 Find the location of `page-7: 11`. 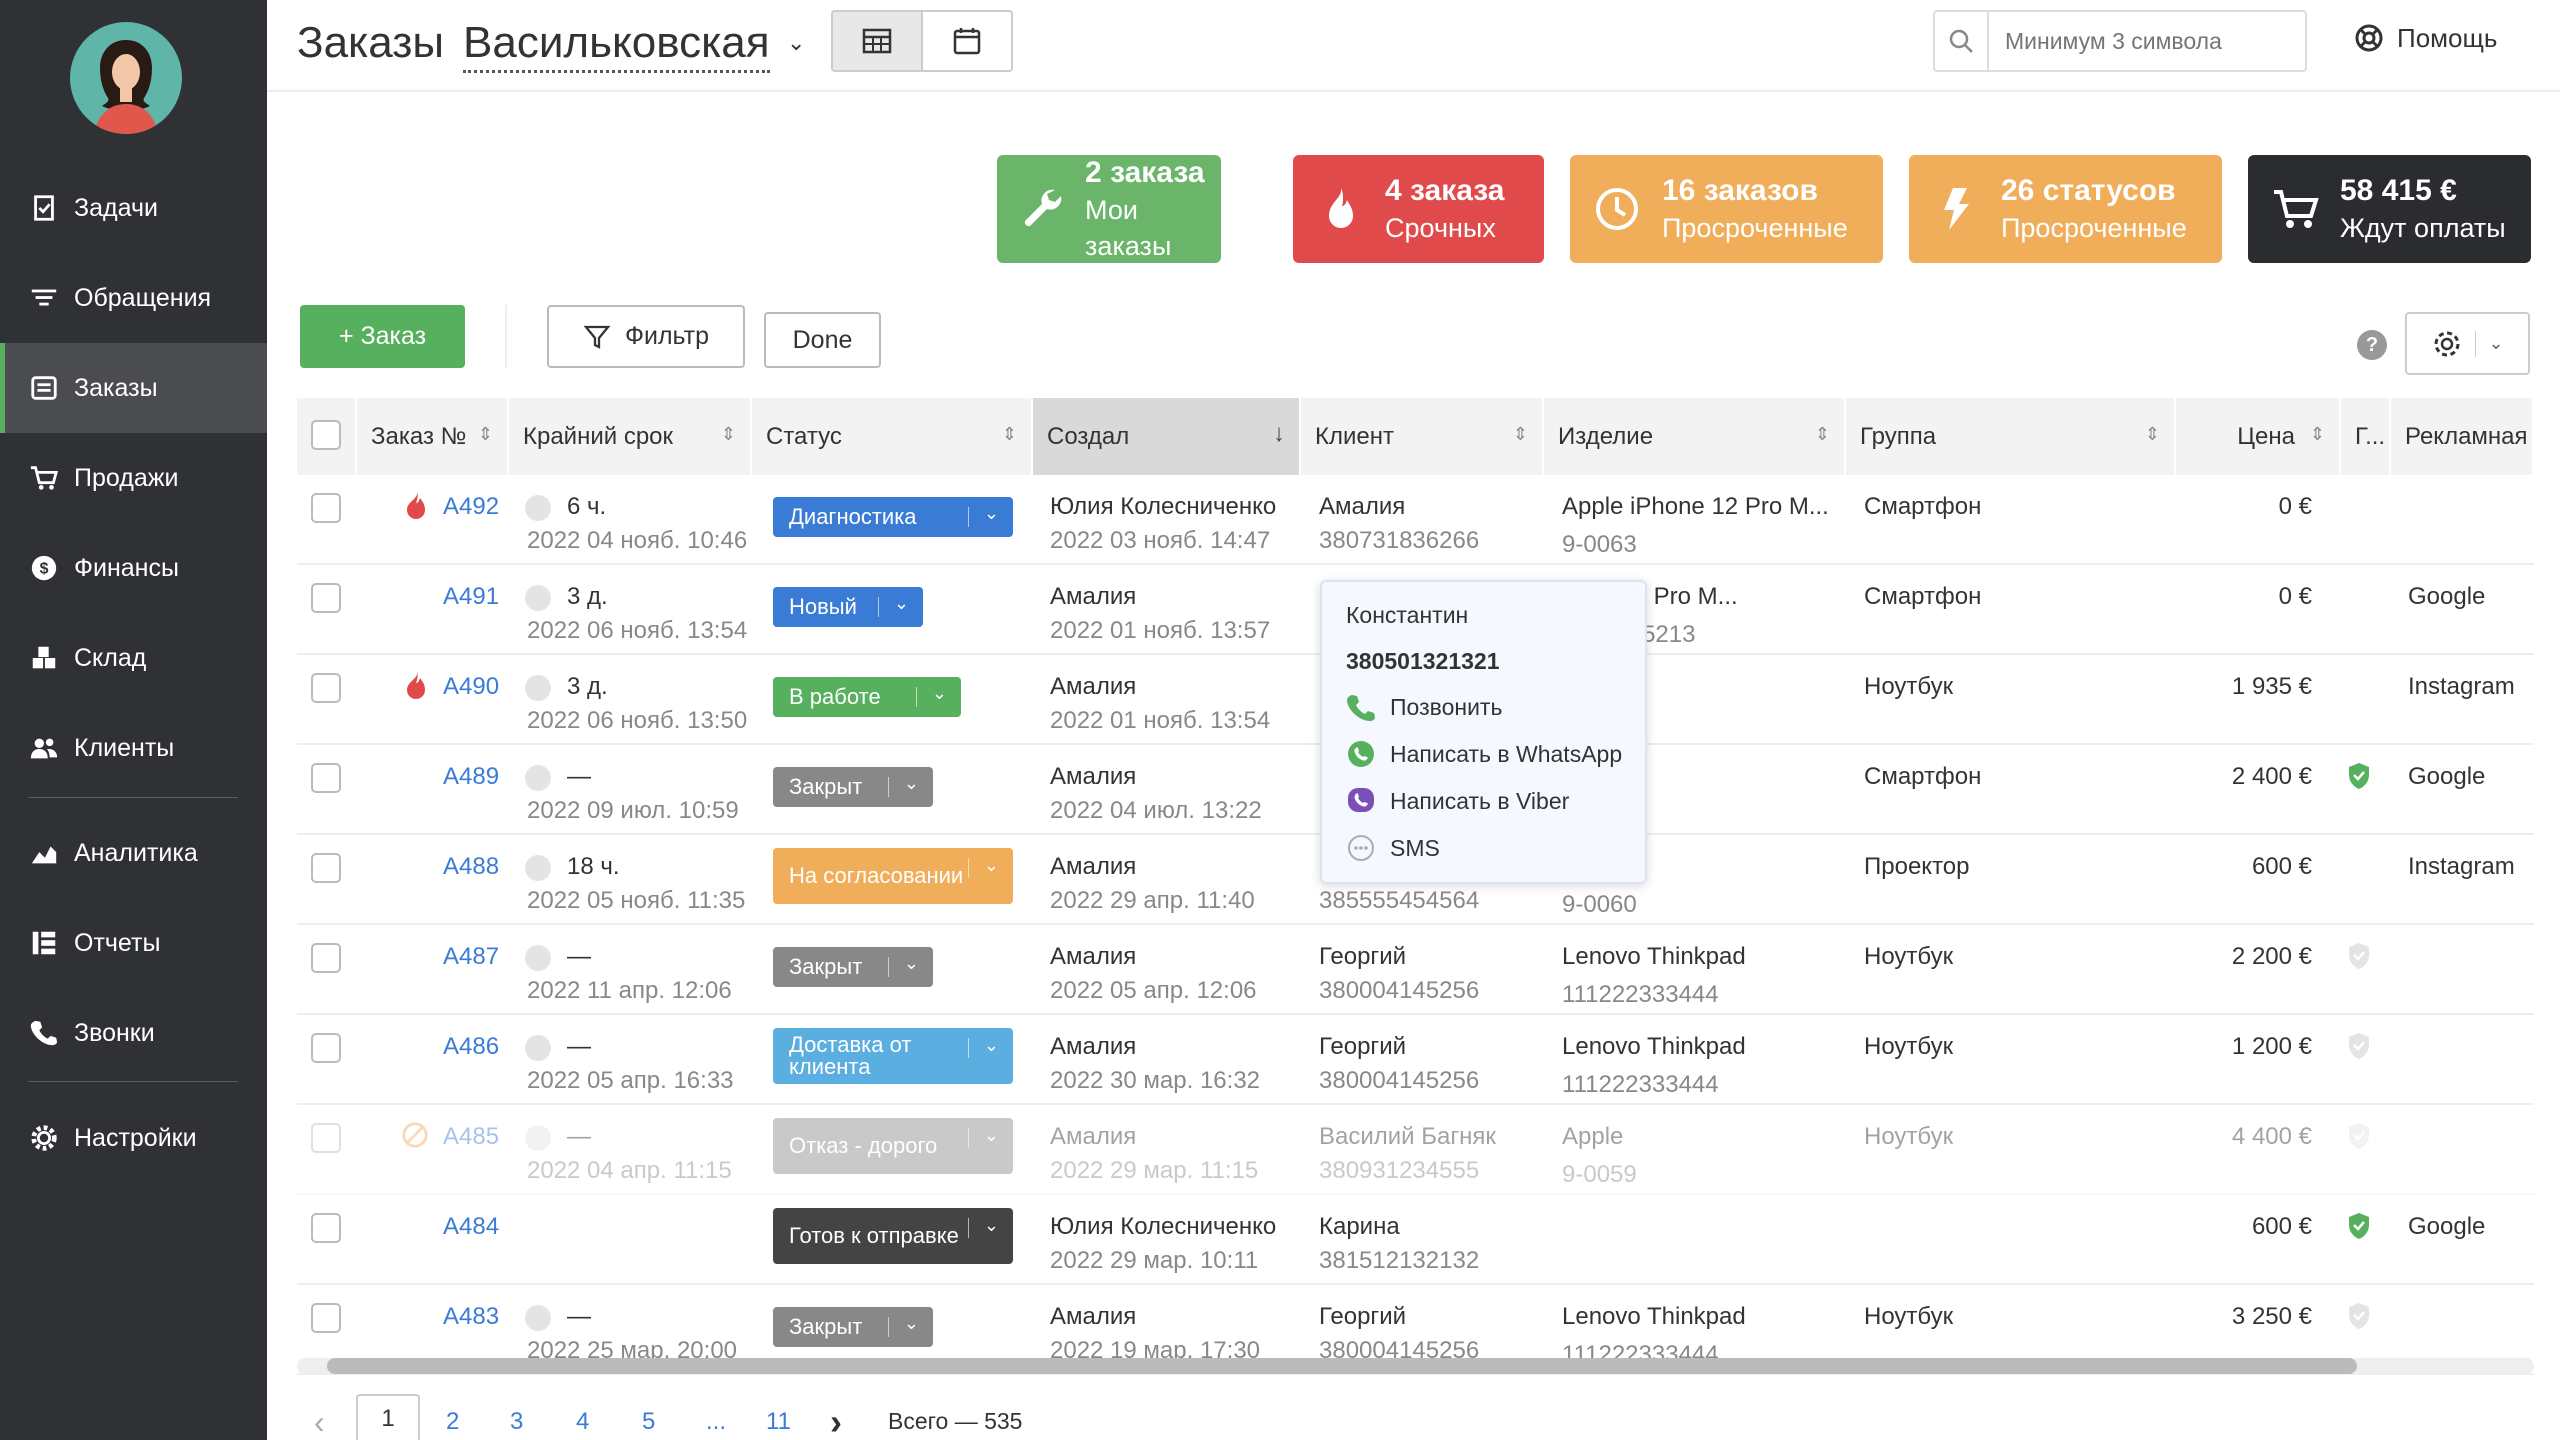

page-7: 11 is located at coordinates (778, 1420).